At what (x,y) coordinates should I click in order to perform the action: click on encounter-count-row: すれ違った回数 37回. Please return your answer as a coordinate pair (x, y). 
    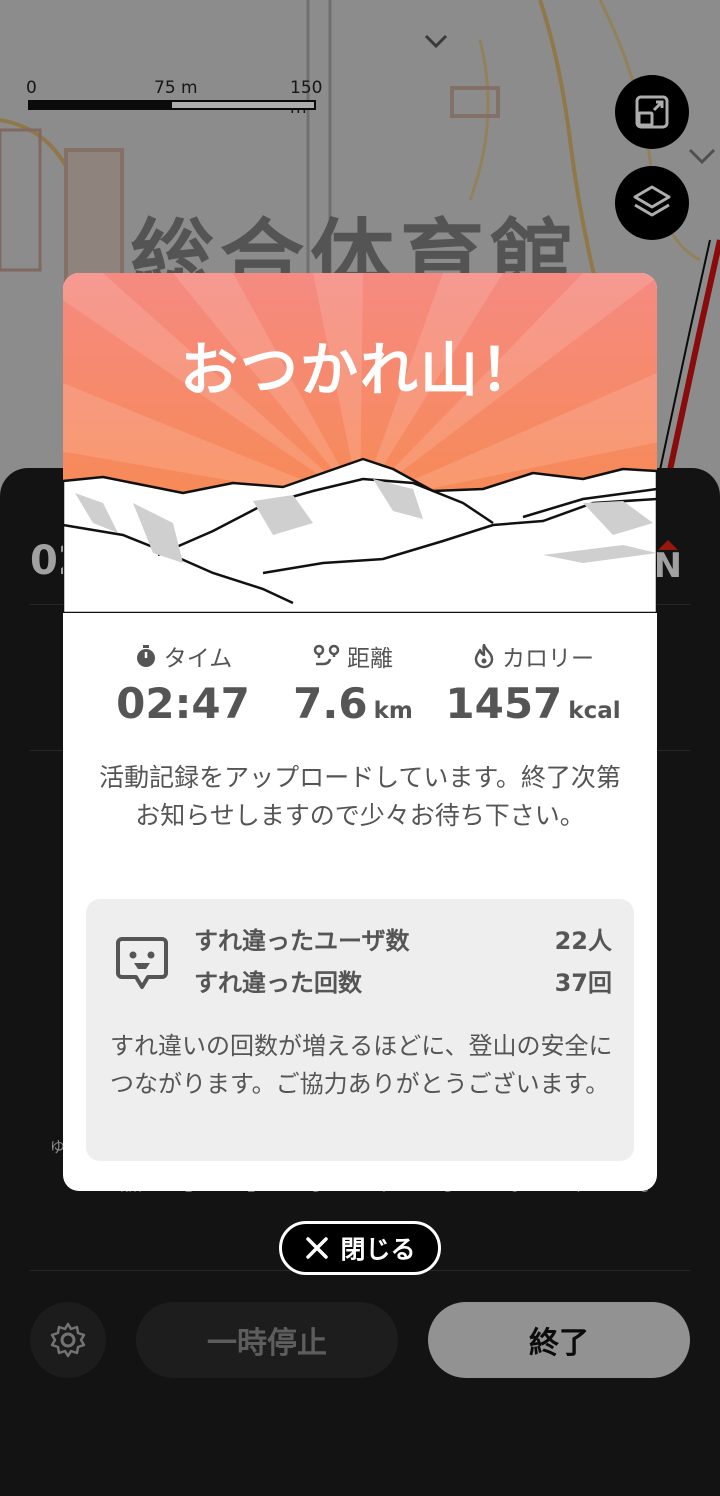
    Looking at the image, I should click on (403, 980).